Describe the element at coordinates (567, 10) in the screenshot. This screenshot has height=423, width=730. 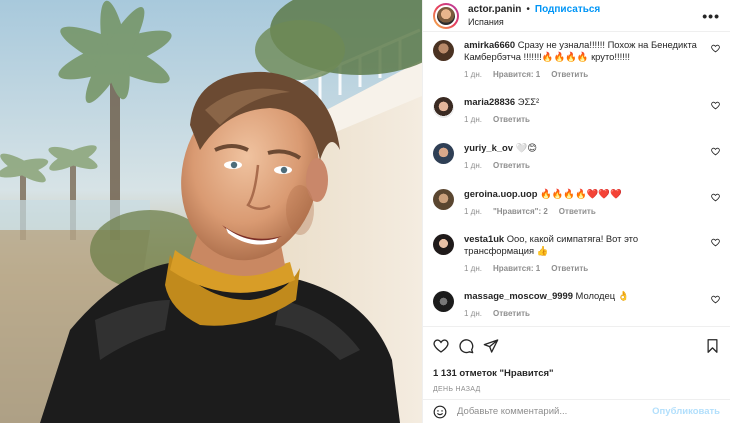
I see `follow-button: Подписаться` at that location.